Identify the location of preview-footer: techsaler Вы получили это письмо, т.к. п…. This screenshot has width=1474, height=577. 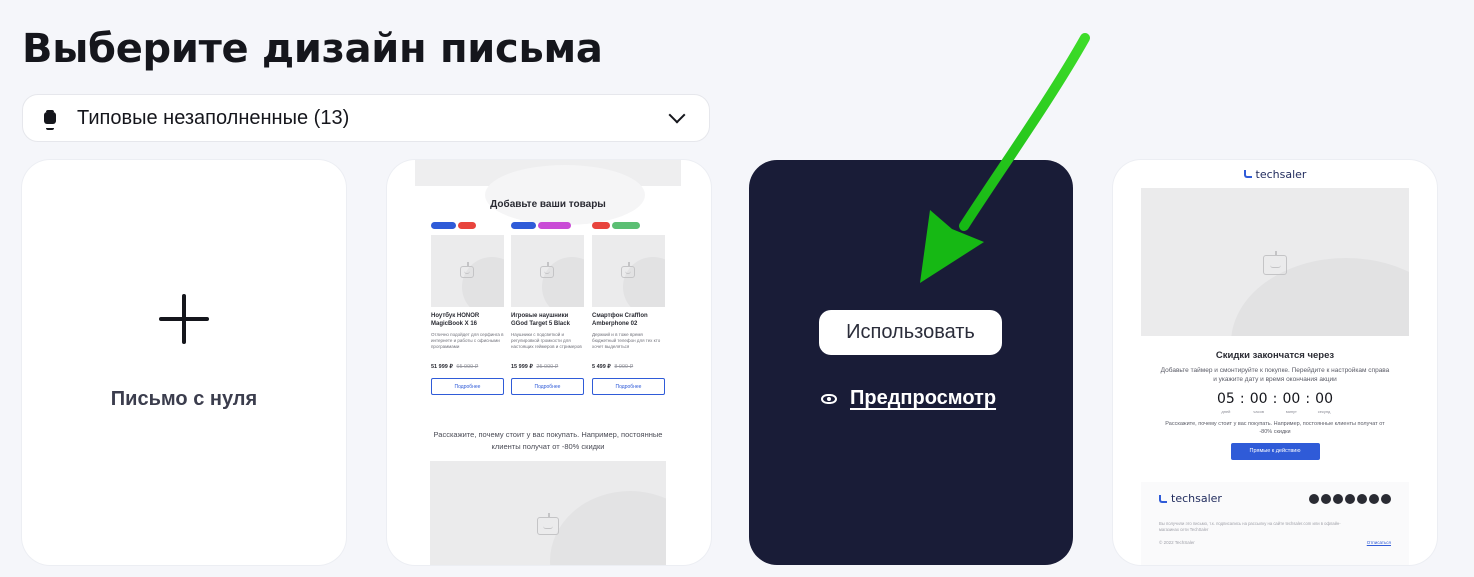
(1275, 523).